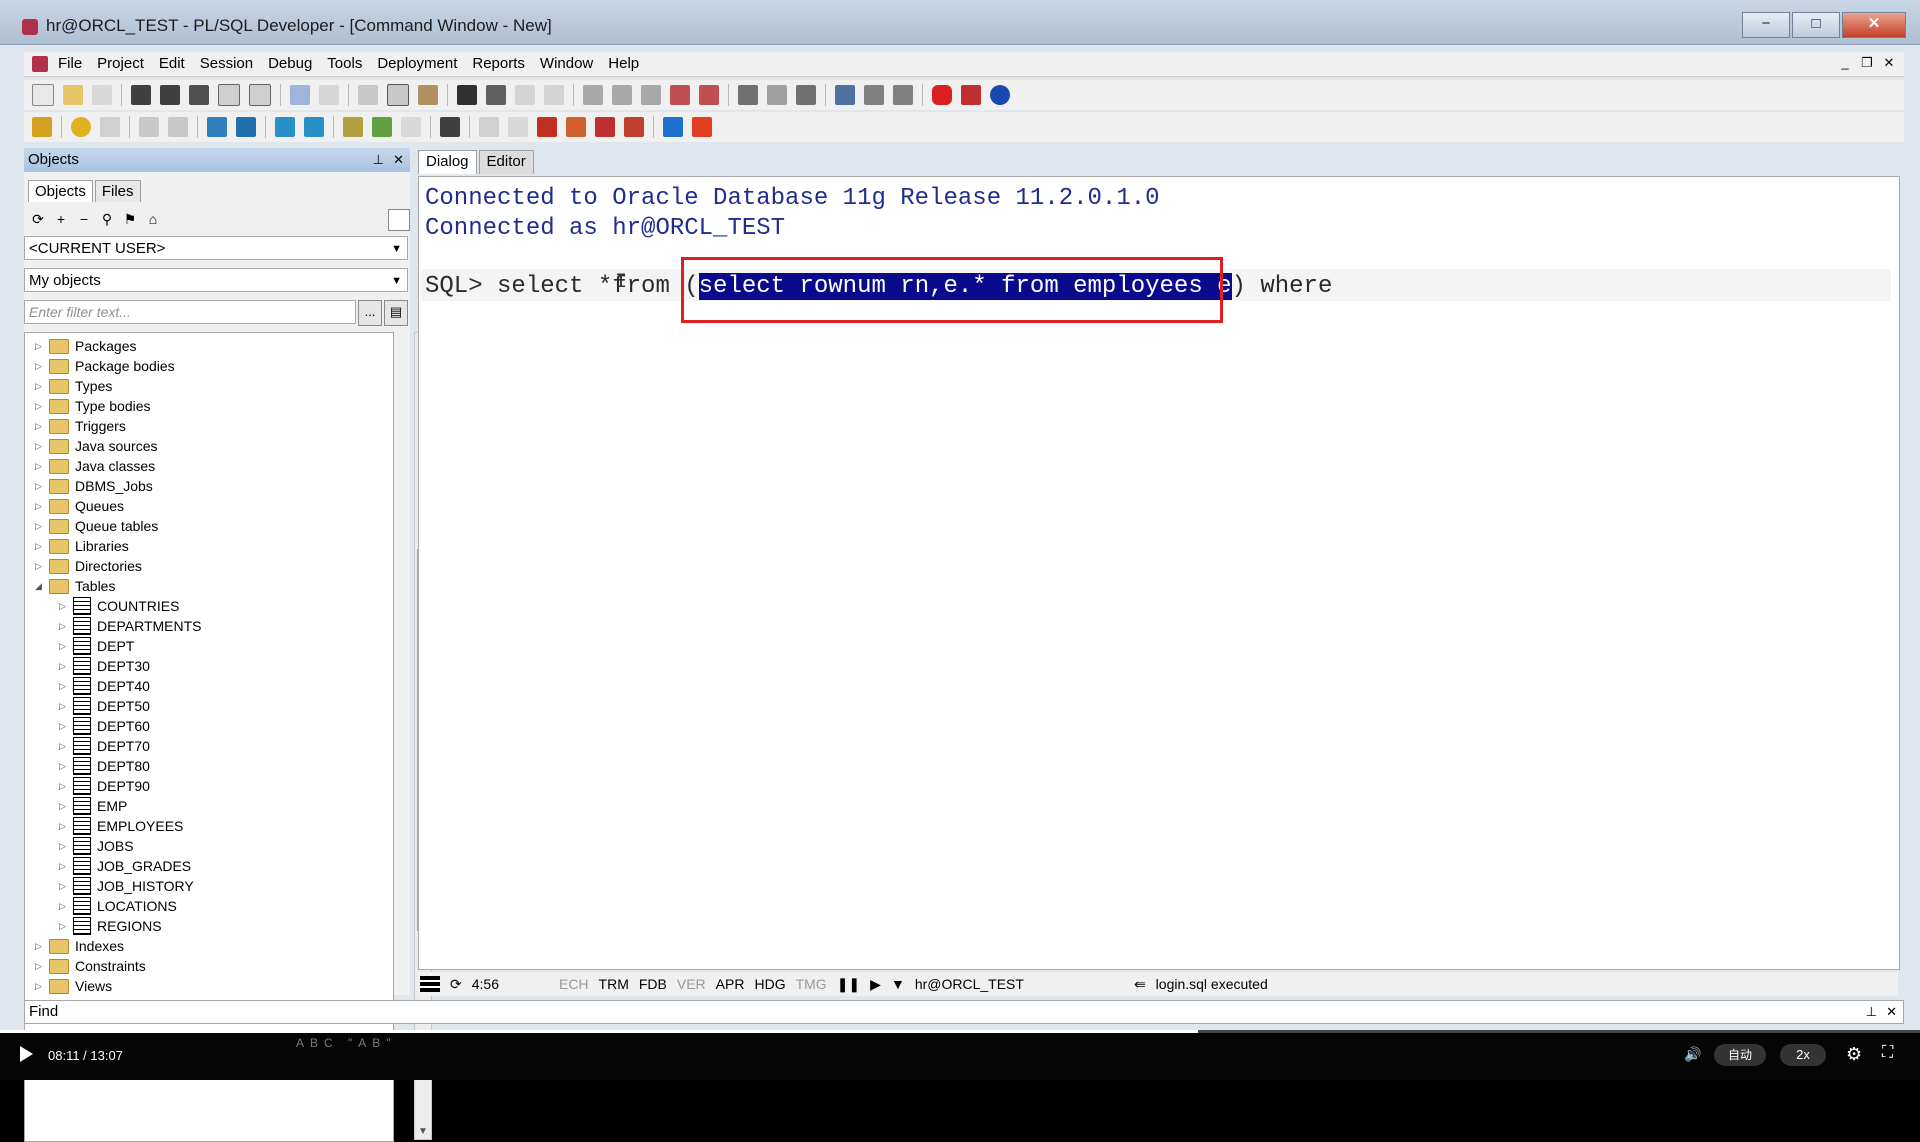 This screenshot has height=1142, width=1920. What do you see at coordinates (576, 127) in the screenshot?
I see `plugin-4-icon` at bounding box center [576, 127].